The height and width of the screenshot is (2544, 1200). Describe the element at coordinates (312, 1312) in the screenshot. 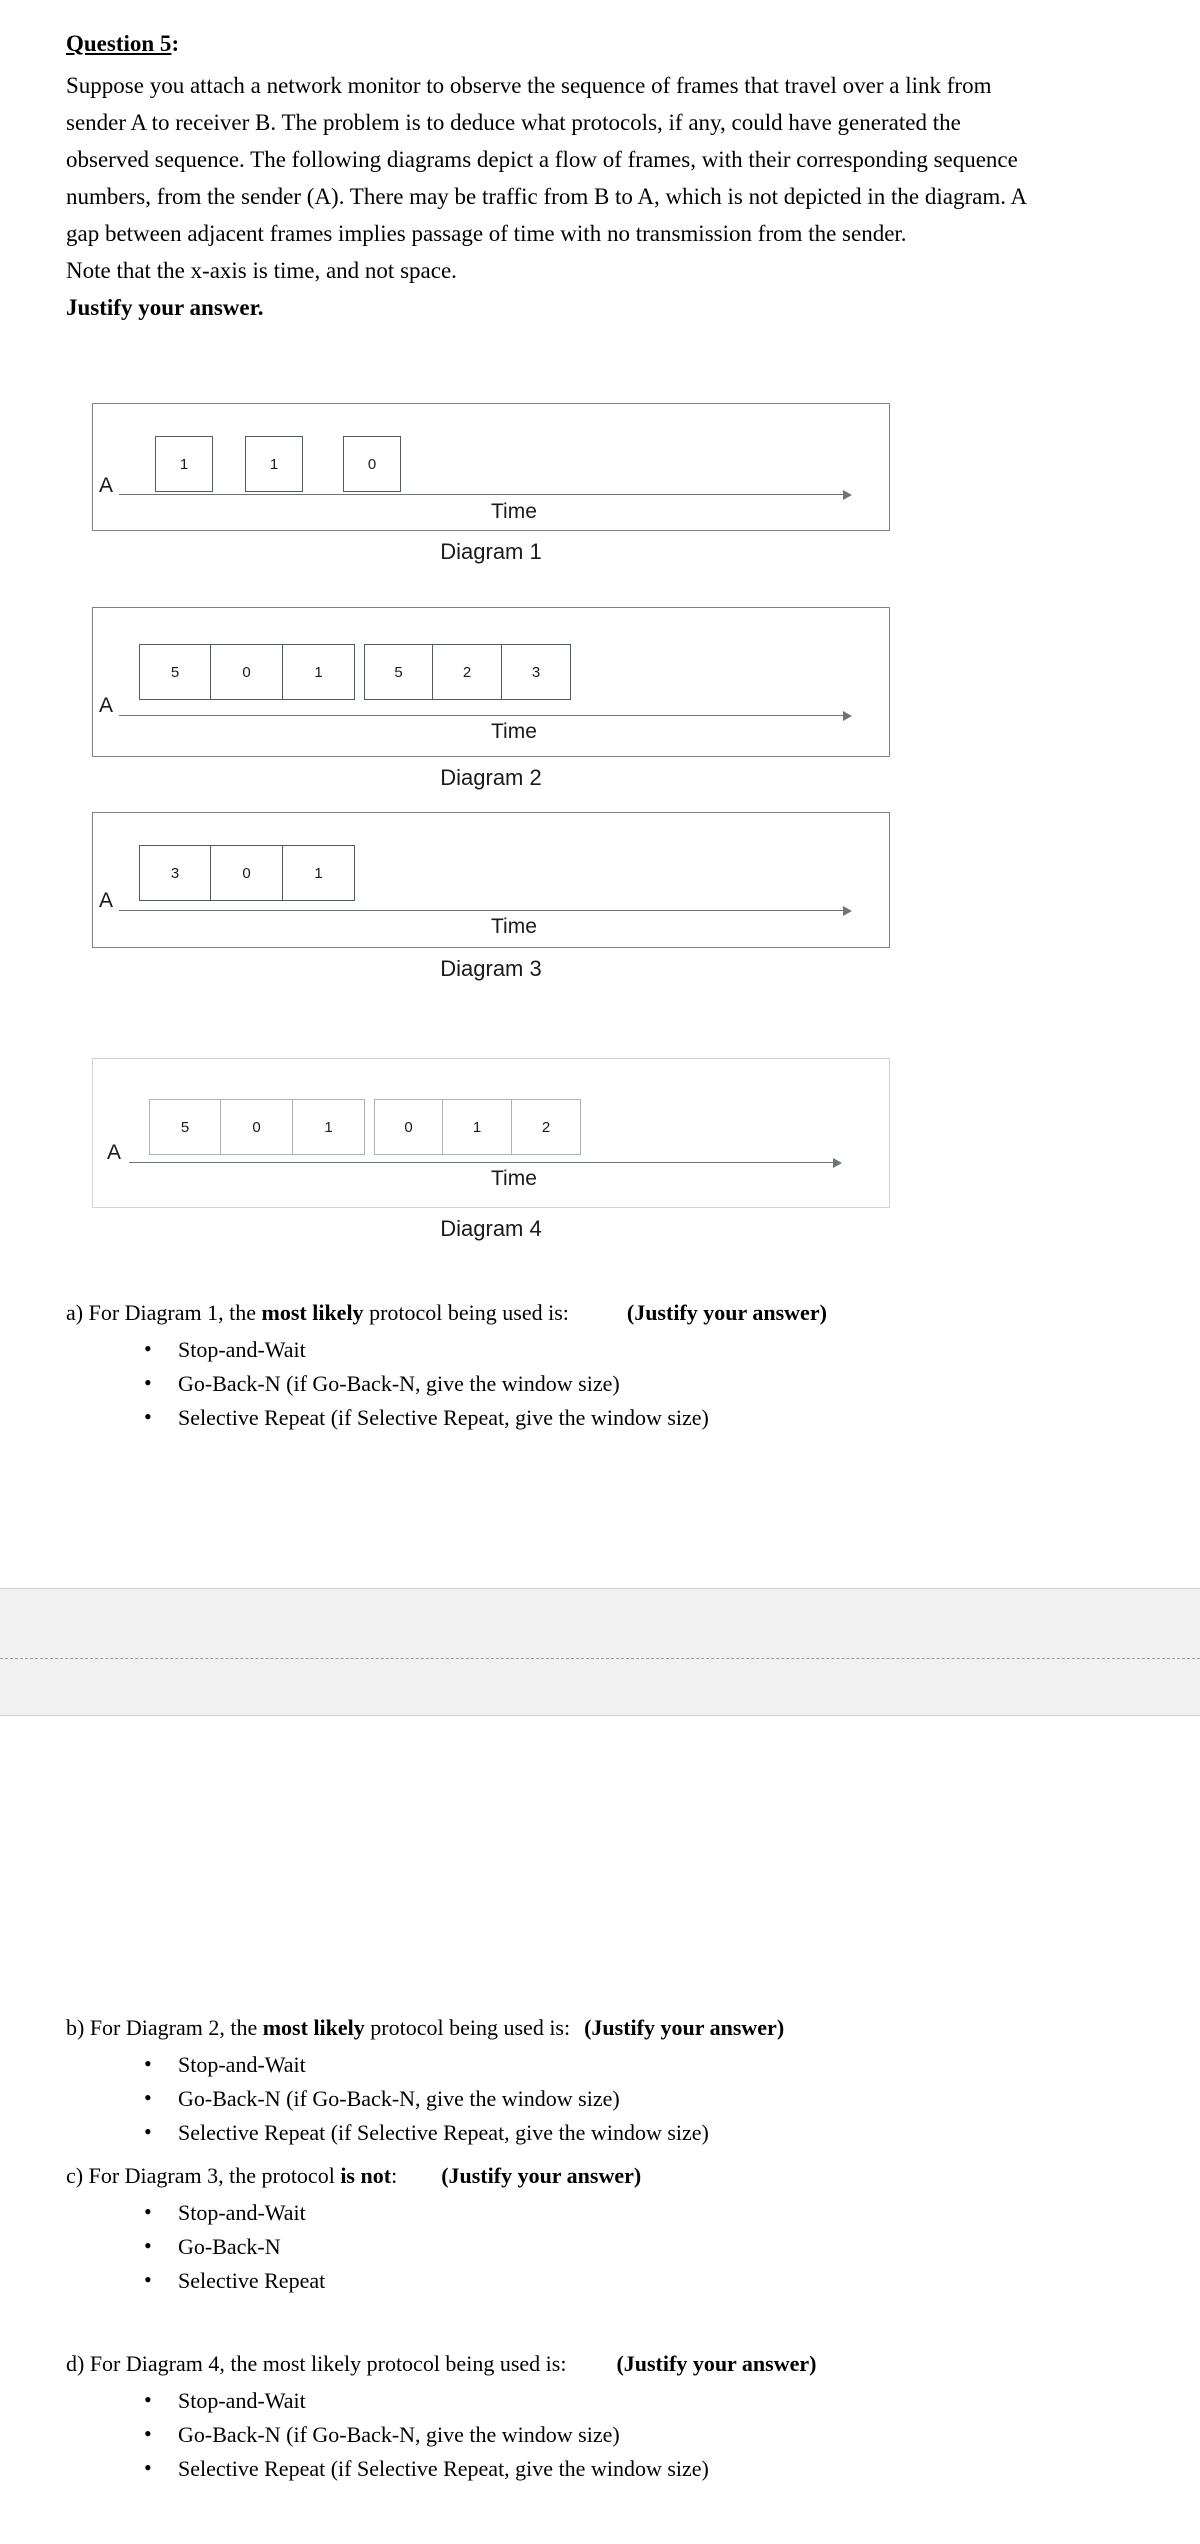

I see `question-a-emphasis: most likely` at that location.